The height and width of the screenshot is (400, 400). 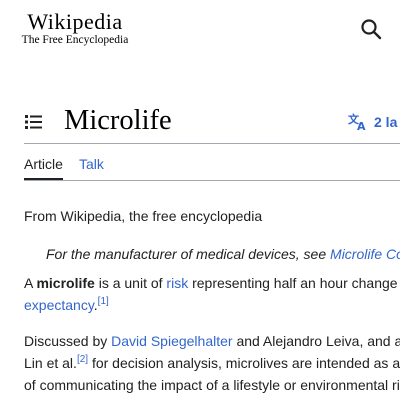 What do you see at coordinates (75, 21) in the screenshot?
I see `logo-wordmark: Wikipedia` at bounding box center [75, 21].